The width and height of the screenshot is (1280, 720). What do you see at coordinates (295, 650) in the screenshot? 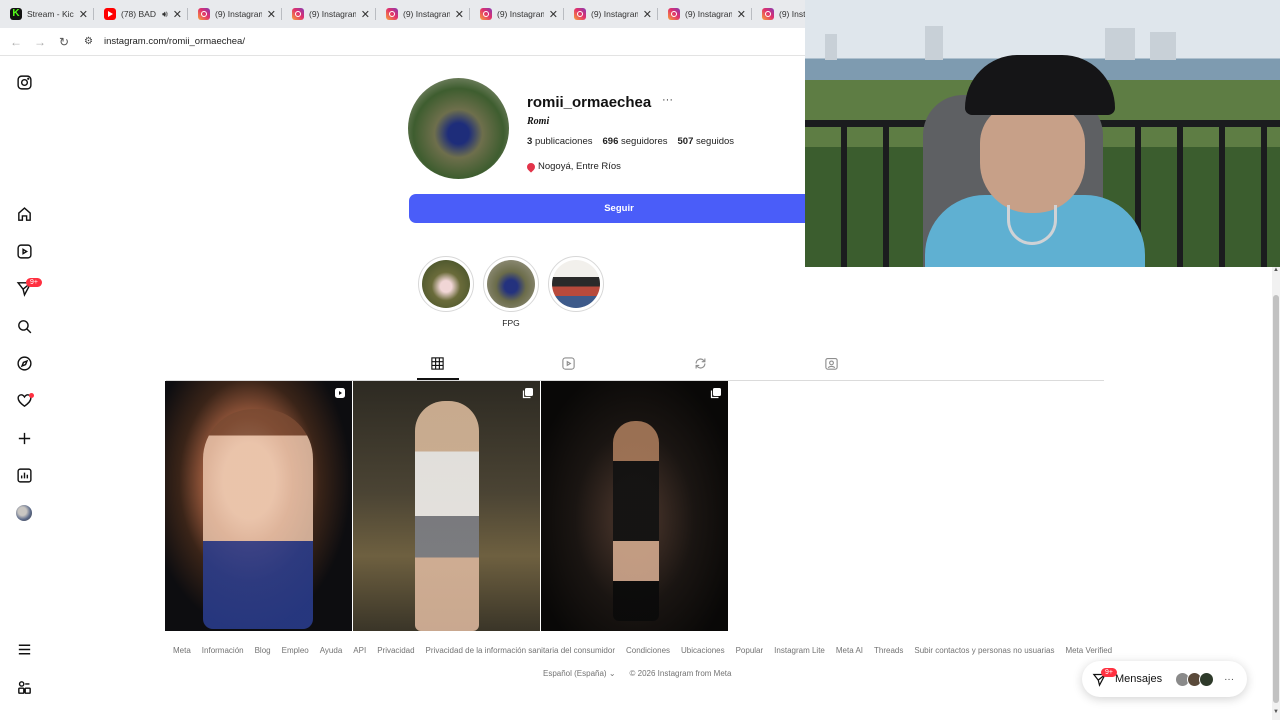
I see `footer-link: Empleo` at bounding box center [295, 650].